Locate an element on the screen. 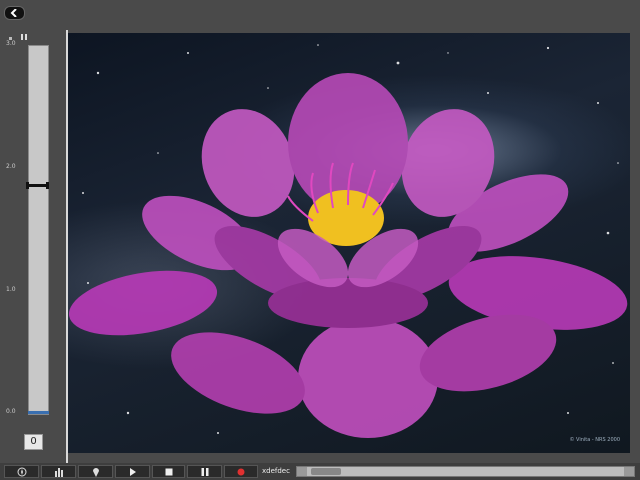 The width and height of the screenshot is (640, 480). timeline-scrollbar is located at coordinates (465, 471).